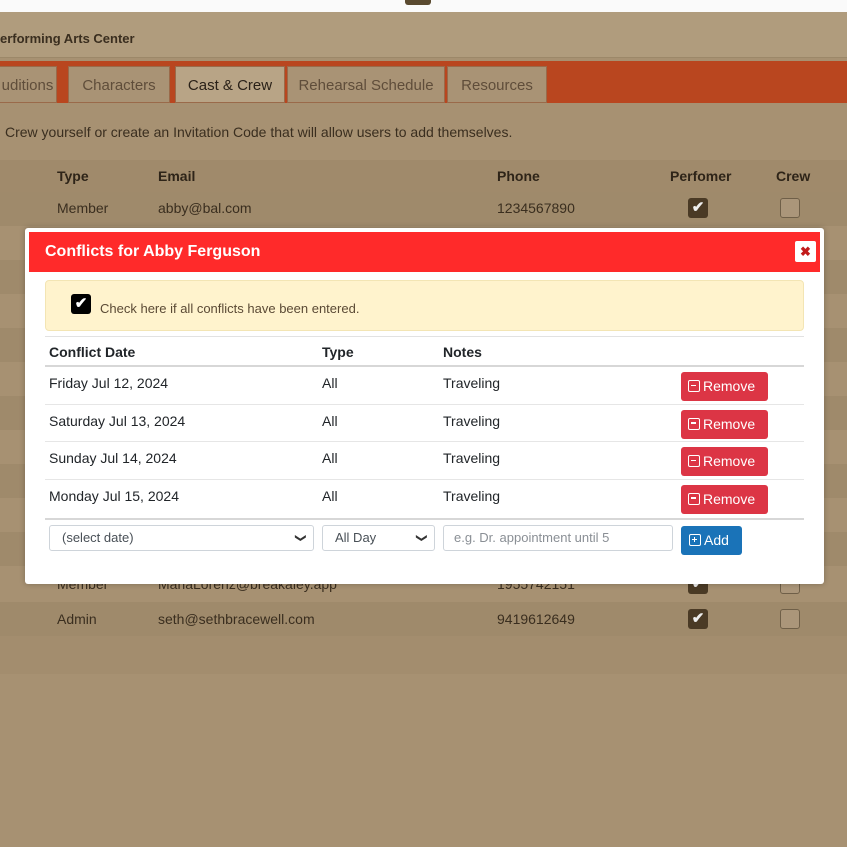  I want to click on member-email: seth@sethbracewell.com, so click(236, 619).